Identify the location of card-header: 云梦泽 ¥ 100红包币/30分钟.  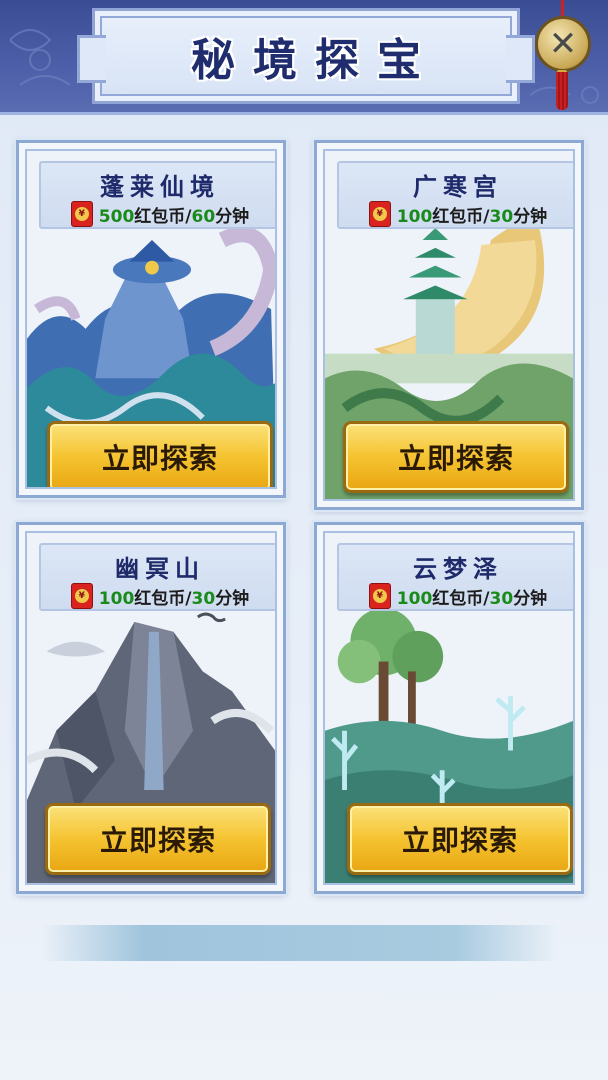
(455, 577).